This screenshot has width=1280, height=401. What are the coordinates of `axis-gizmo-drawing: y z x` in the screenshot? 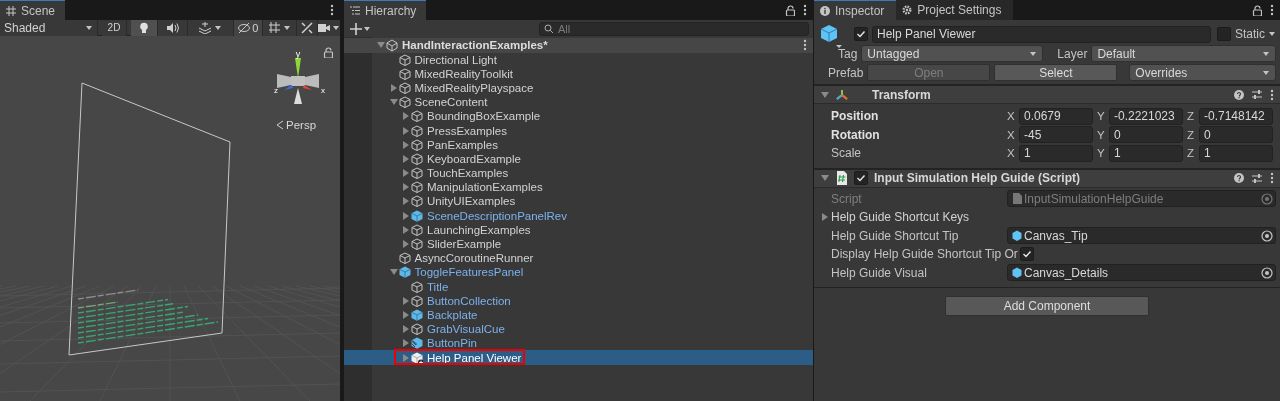 It's located at (298, 77).